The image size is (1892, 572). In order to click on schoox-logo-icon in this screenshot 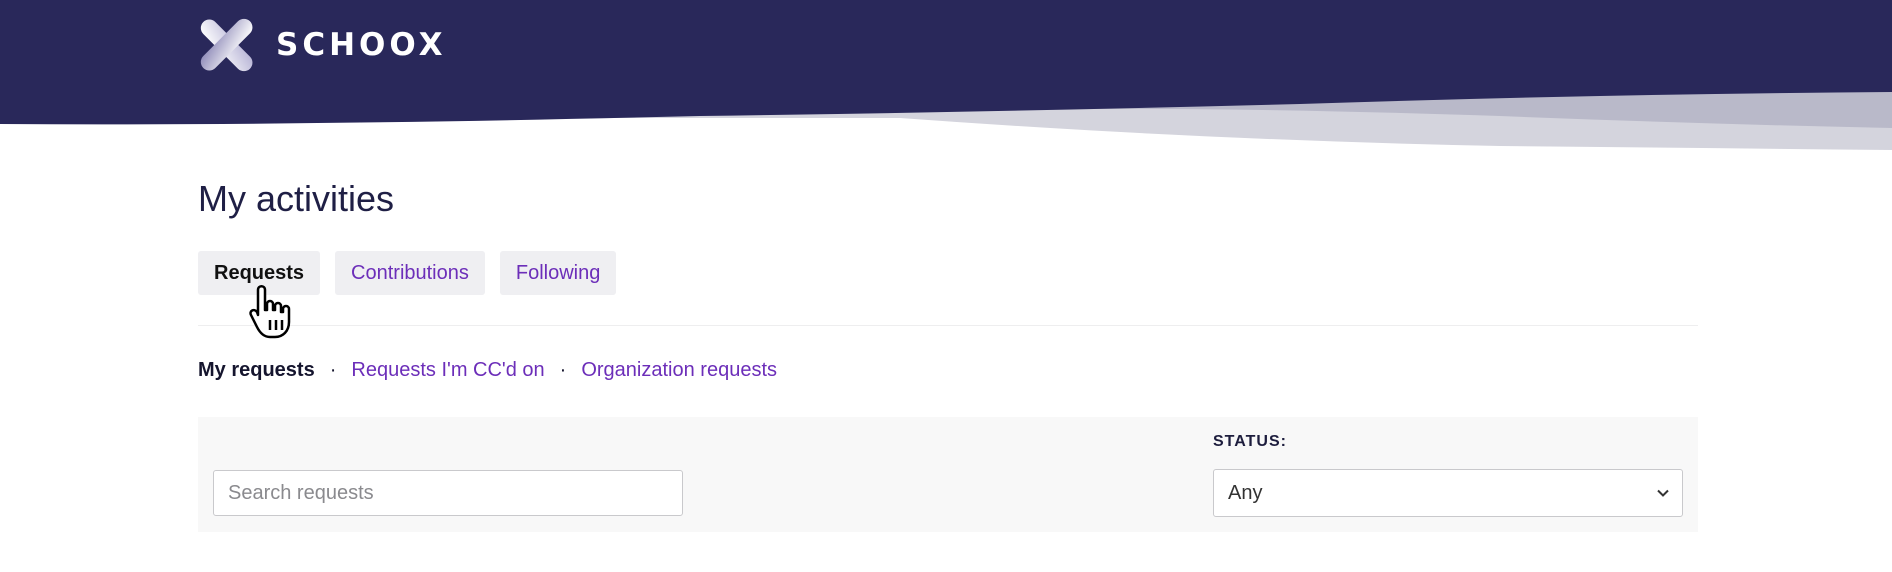, I will do `click(226, 45)`.